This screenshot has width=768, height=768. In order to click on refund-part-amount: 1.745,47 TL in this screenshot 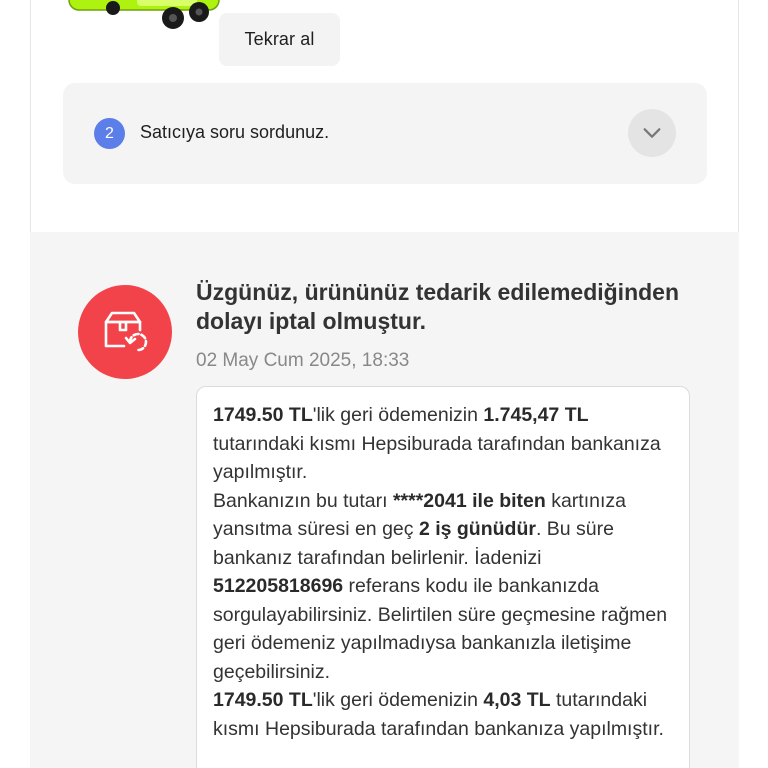, I will do `click(536, 415)`.